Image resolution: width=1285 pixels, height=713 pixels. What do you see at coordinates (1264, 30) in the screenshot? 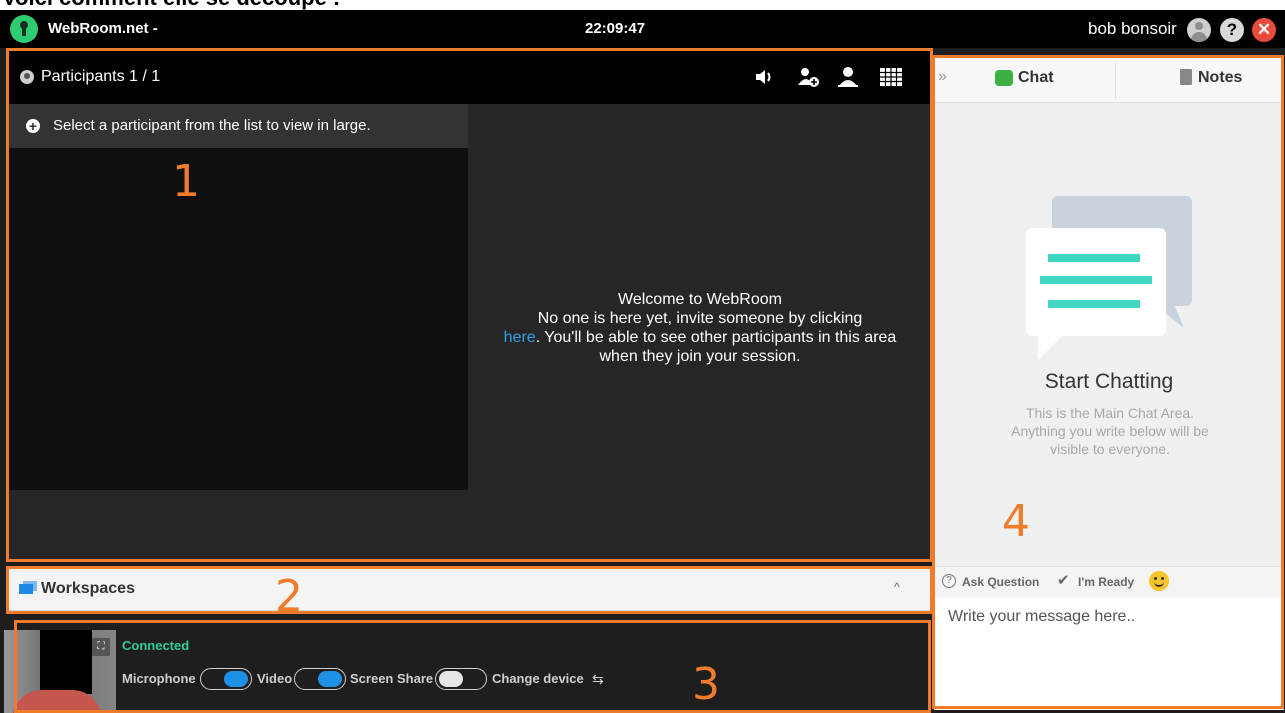
I see `close-button: ✕` at bounding box center [1264, 30].